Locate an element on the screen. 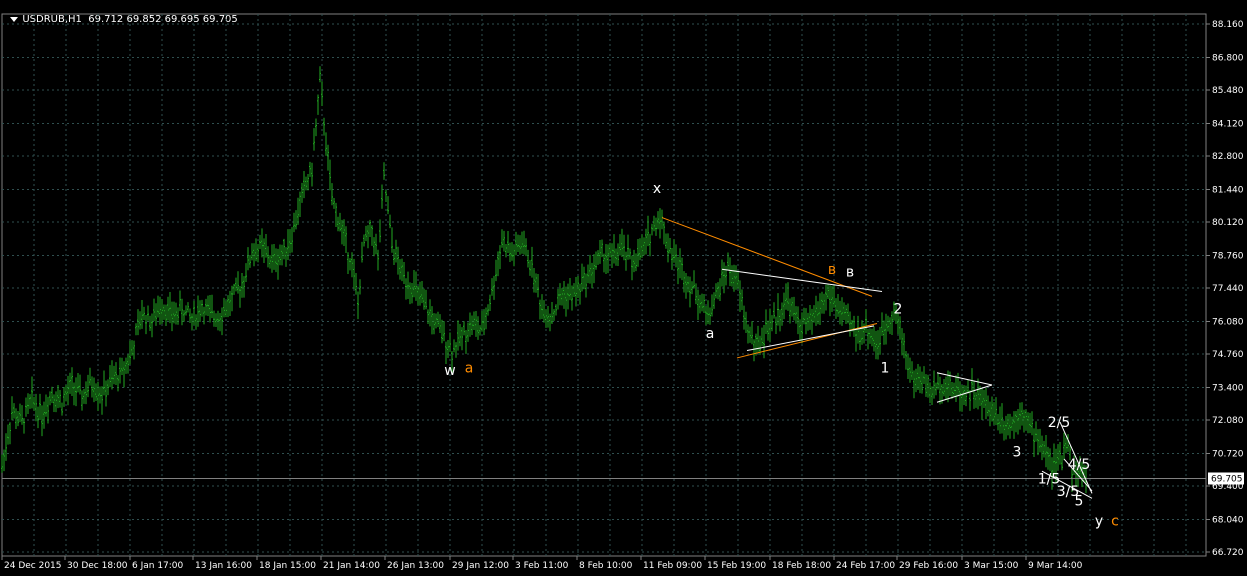  wave-label: c is located at coordinates (1115, 521).